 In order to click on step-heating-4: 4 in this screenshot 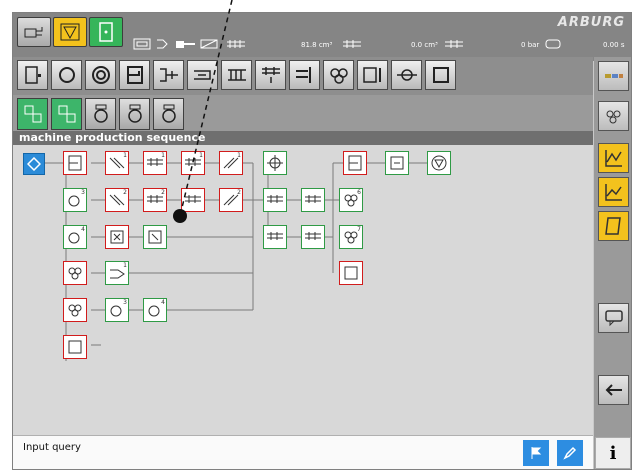, I will do `click(75, 237)`.